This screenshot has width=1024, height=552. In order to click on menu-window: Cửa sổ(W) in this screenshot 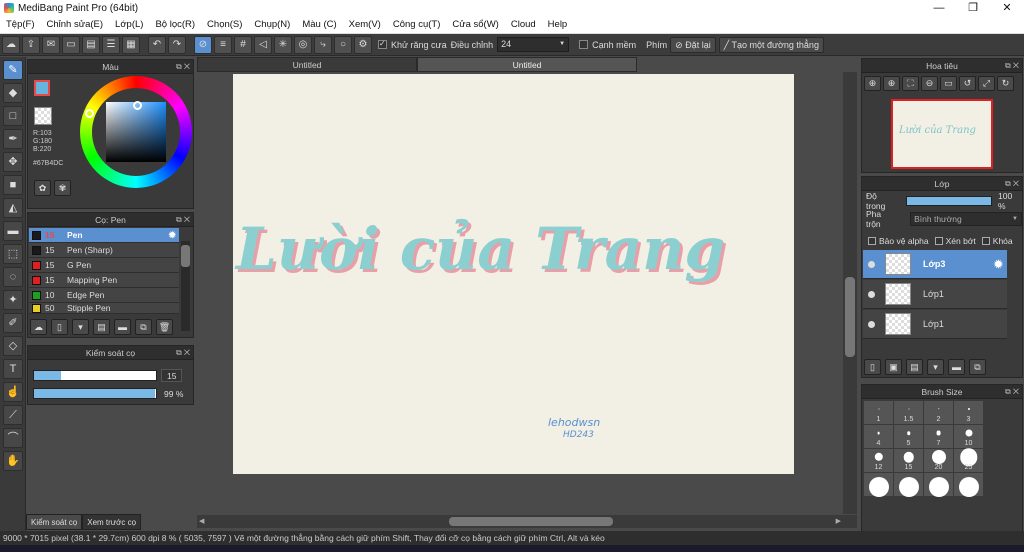, I will do `click(475, 24)`.